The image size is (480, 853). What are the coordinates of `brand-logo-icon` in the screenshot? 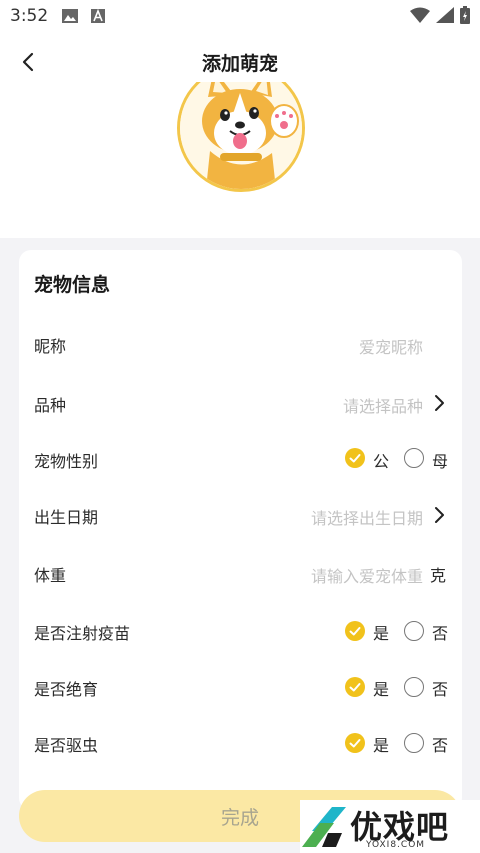 It's located at (324, 827).